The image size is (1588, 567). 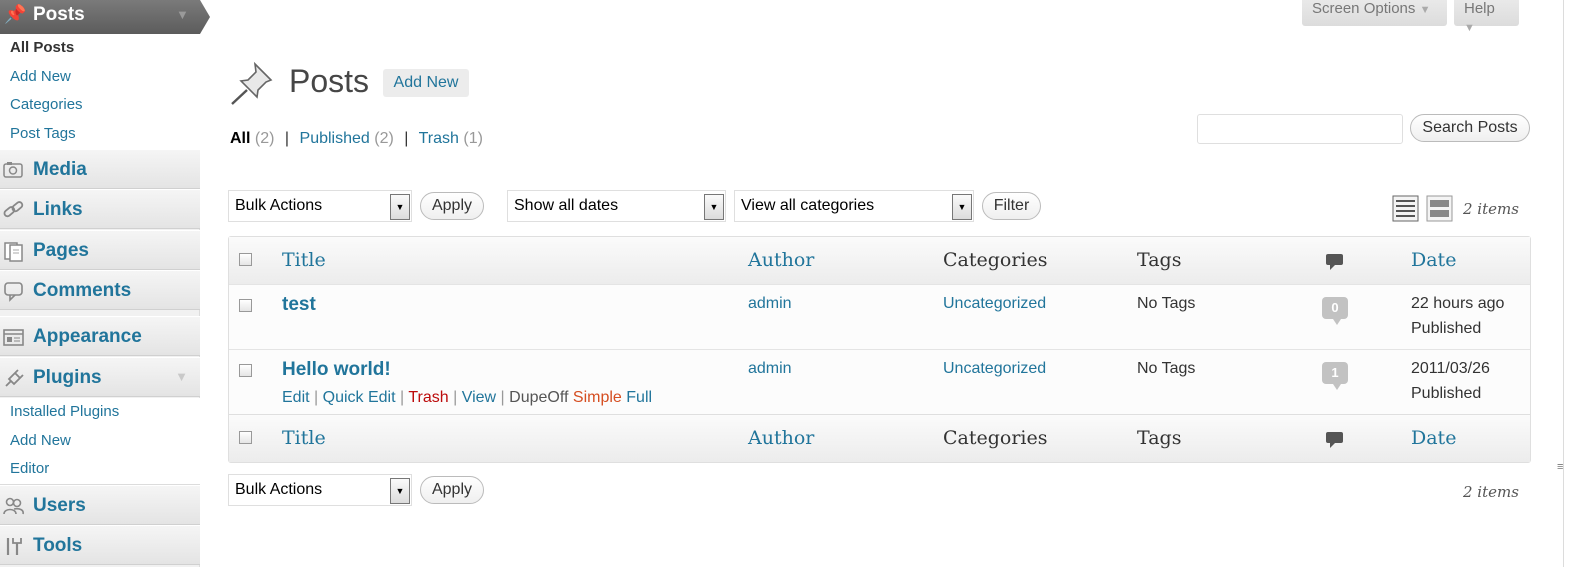 I want to click on filter-button: Filter, so click(x=1011, y=206).